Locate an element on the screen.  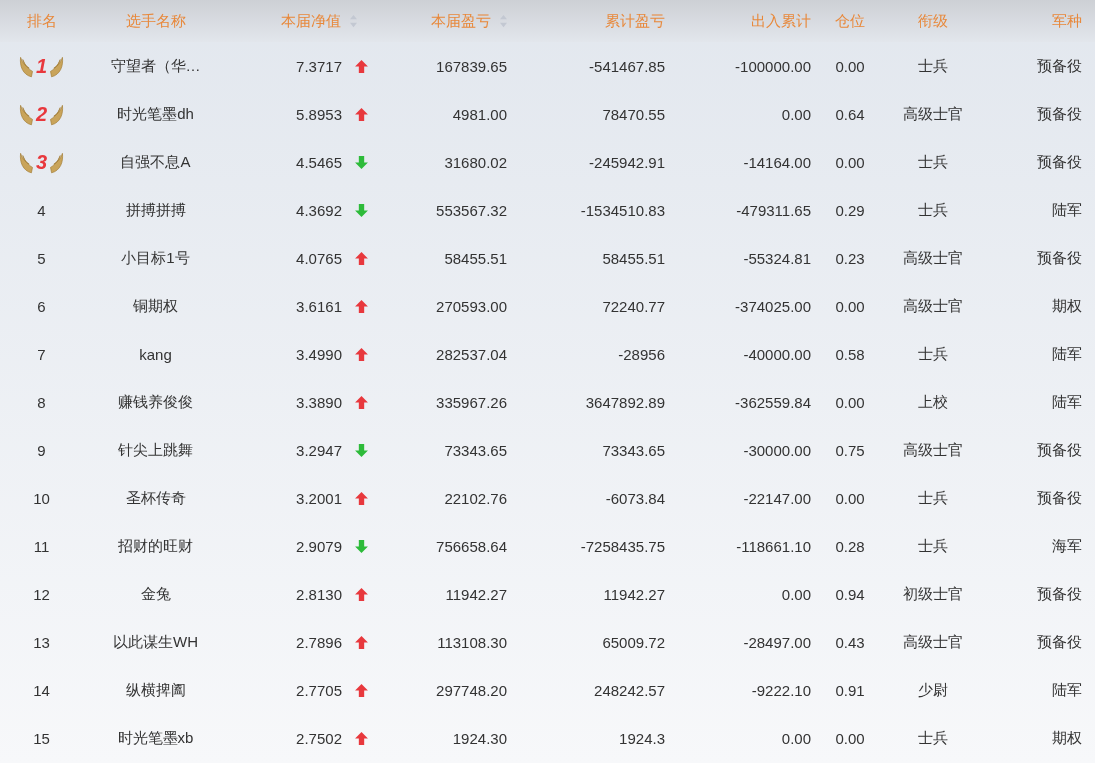
rank-number: 13 is located at coordinates (41, 642).